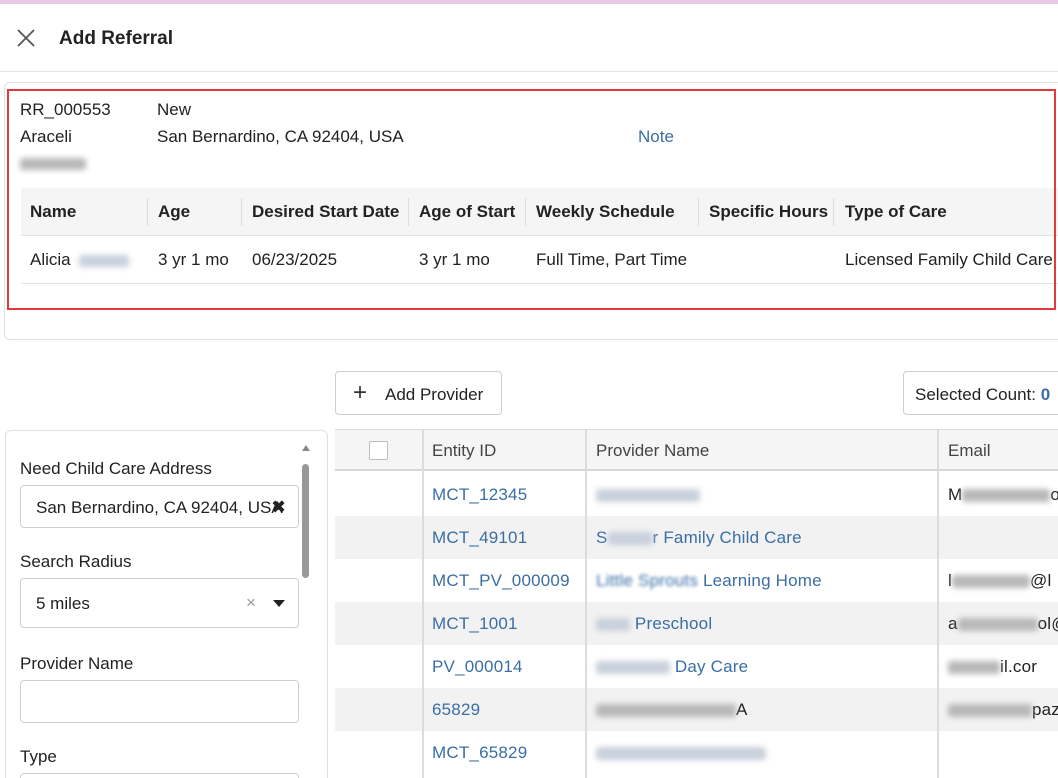 This screenshot has height=778, width=1058. Describe the element at coordinates (475, 624) in the screenshot. I see `entity-id-link: MCT_1001` at that location.